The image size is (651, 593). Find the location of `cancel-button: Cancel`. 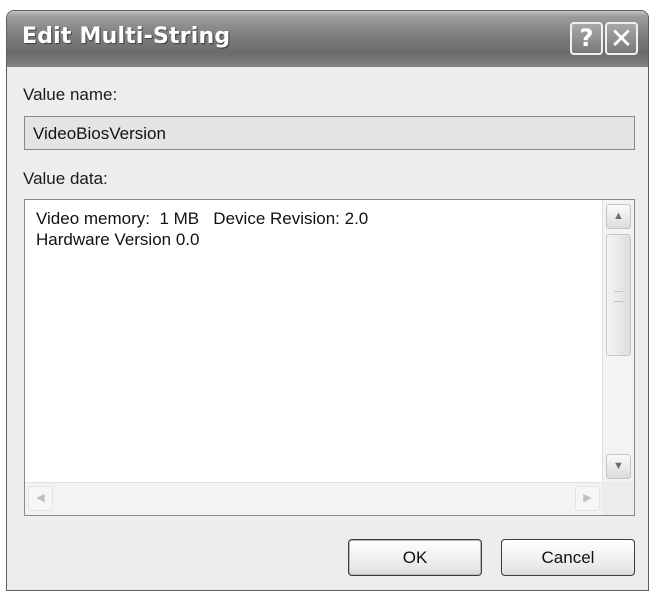

cancel-button: Cancel is located at coordinates (568, 557).